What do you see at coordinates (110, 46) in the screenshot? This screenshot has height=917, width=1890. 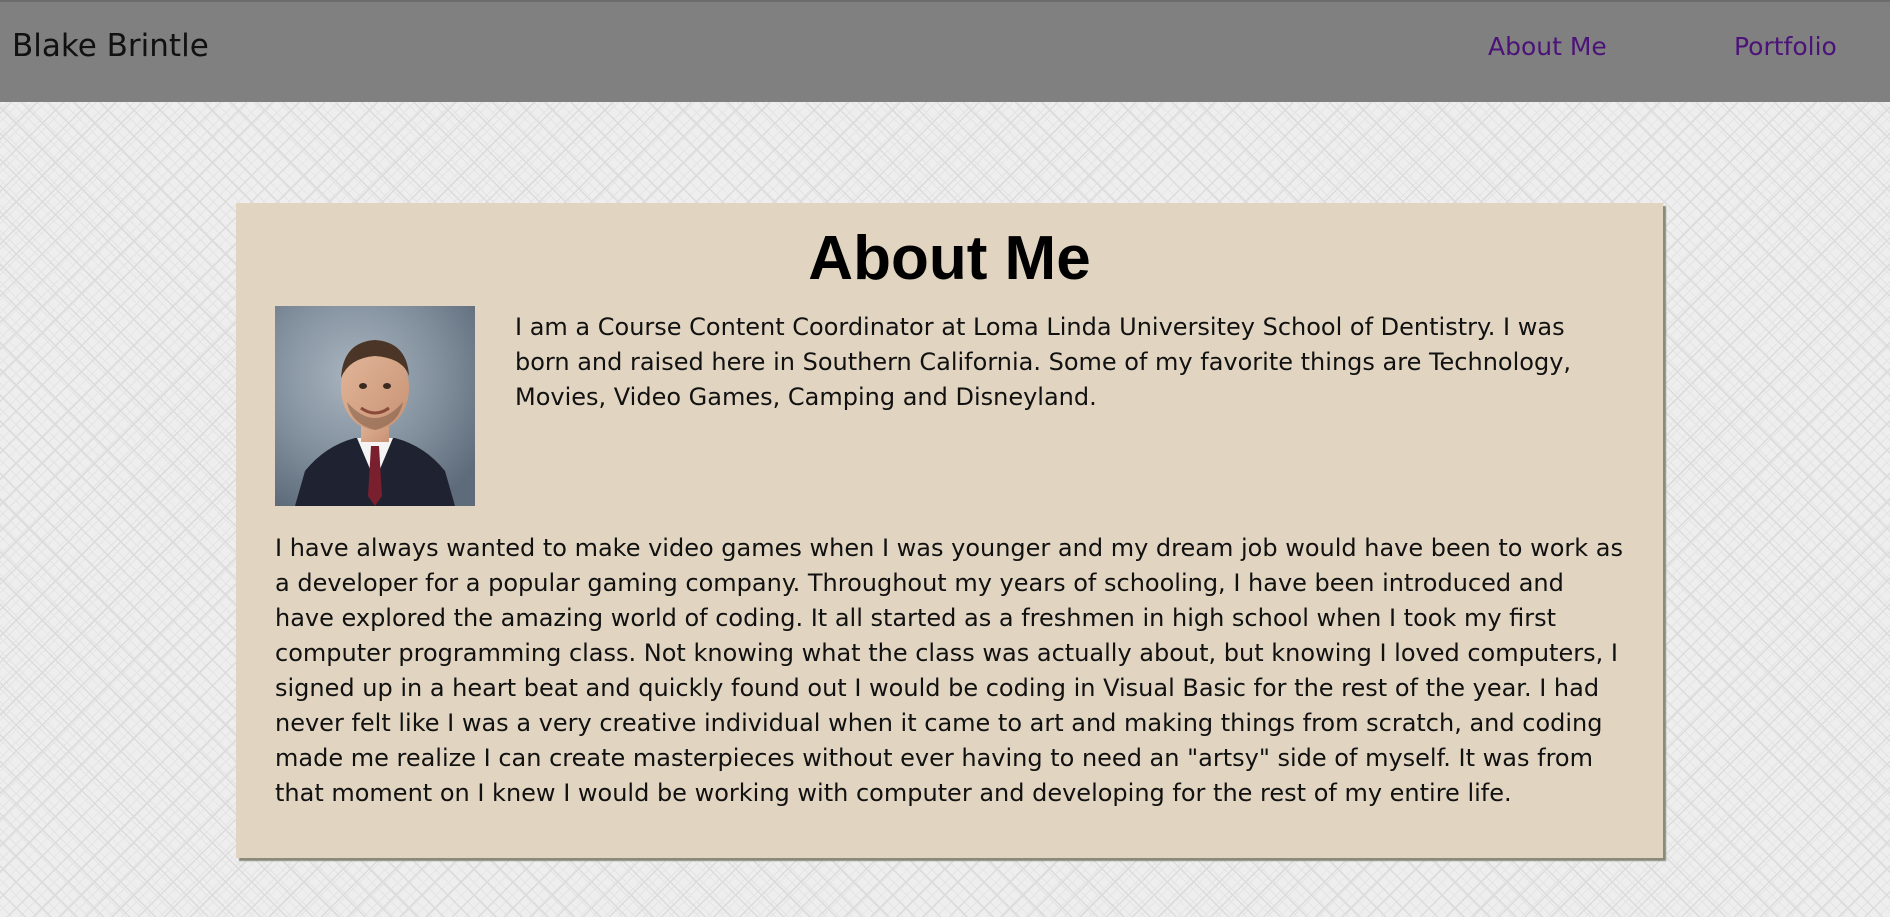 I see `brand-link: Blake Brintle` at bounding box center [110, 46].